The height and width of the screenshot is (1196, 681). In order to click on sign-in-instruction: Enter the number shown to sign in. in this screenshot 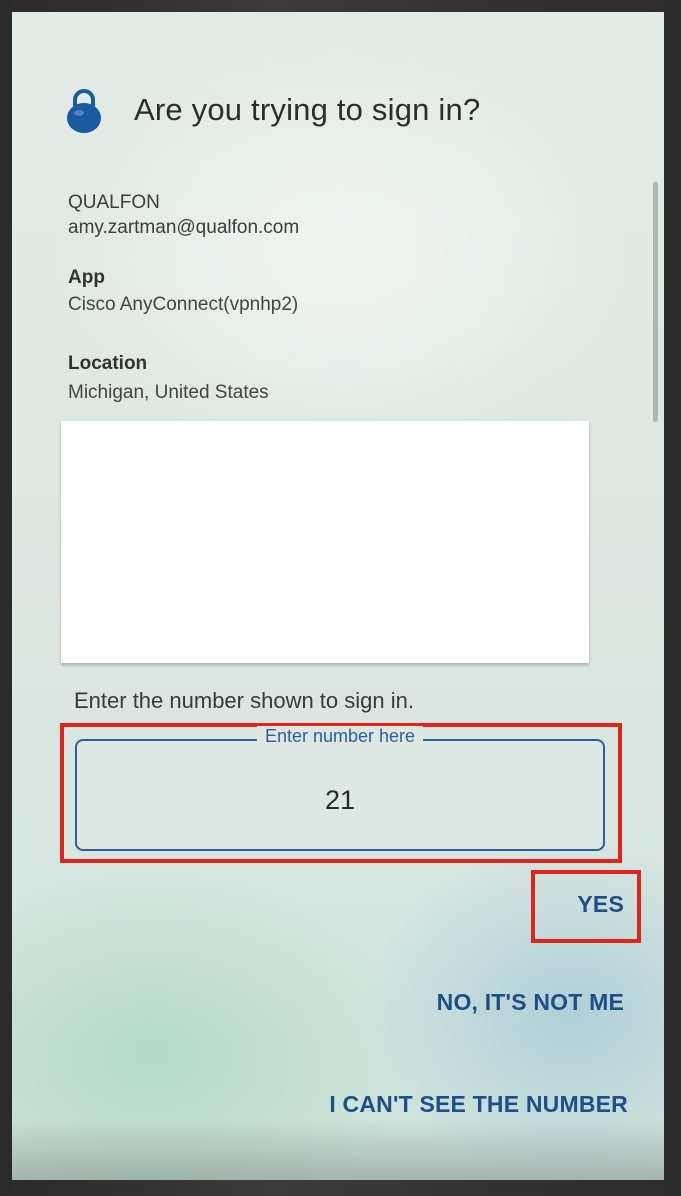, I will do `click(244, 700)`.